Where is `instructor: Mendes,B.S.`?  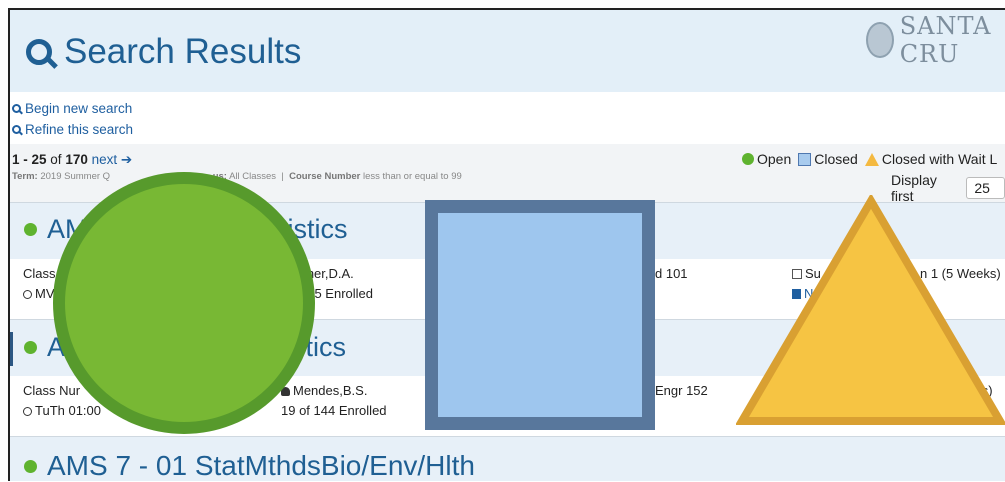
instructor: Mendes,B.S. is located at coordinates (324, 390).